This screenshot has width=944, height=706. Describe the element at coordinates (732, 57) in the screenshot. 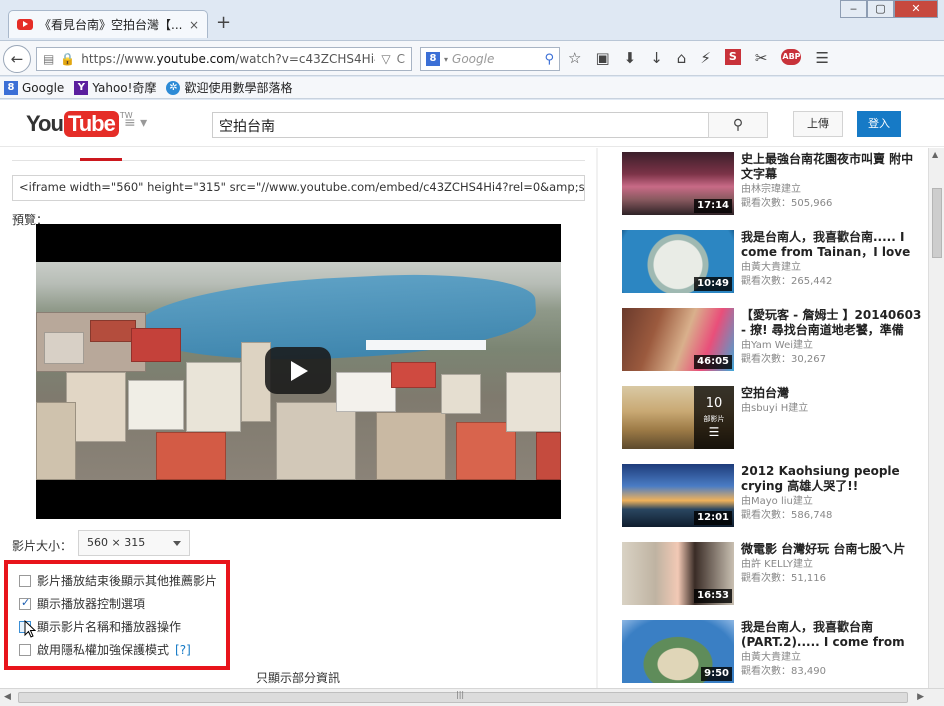

I see `s-extension-icon: S` at that location.